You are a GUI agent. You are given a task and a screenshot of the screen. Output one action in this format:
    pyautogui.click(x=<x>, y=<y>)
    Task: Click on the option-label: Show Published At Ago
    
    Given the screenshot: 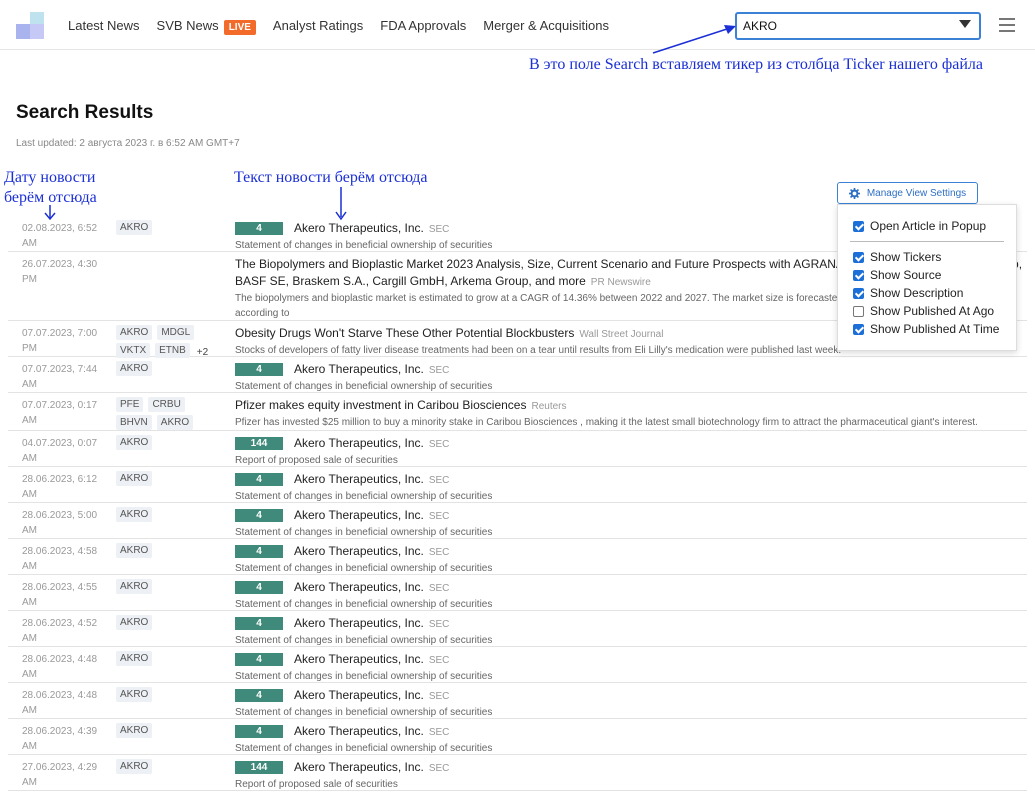 What is the action you would take?
    pyautogui.click(x=932, y=311)
    